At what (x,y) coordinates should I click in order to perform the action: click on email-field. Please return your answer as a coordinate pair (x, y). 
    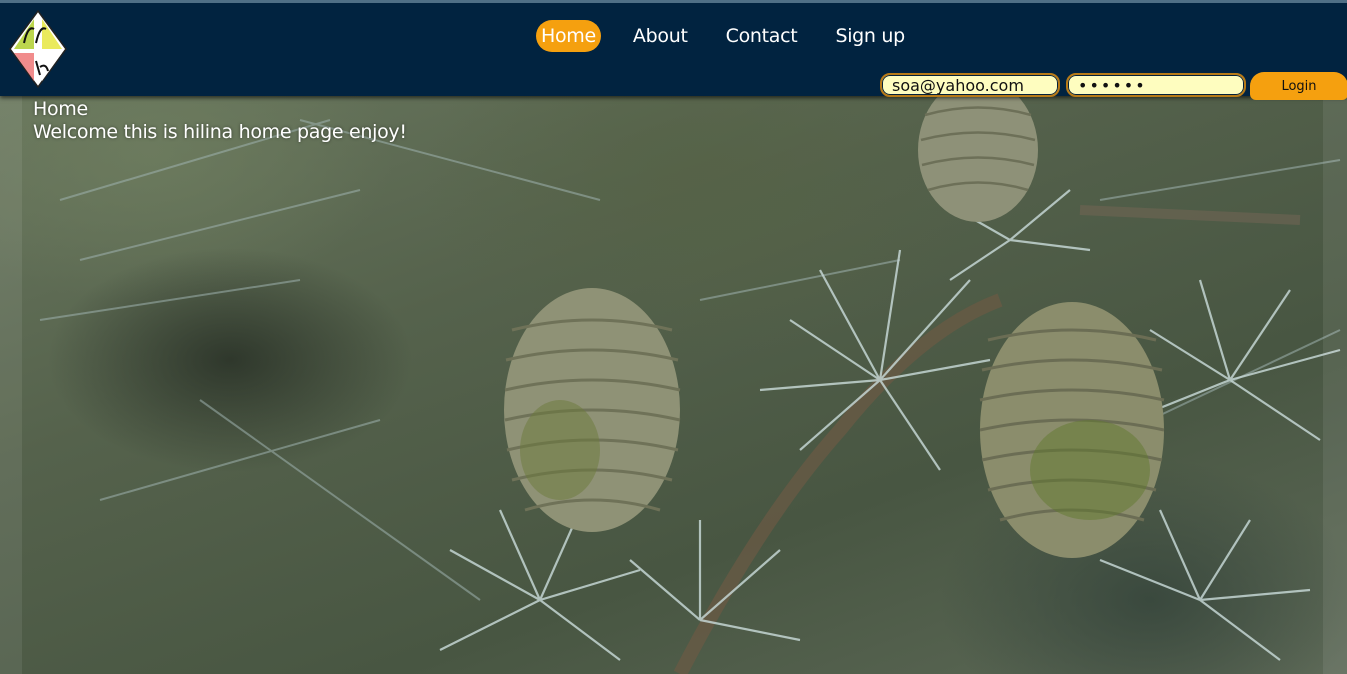
    Looking at the image, I should click on (970, 85).